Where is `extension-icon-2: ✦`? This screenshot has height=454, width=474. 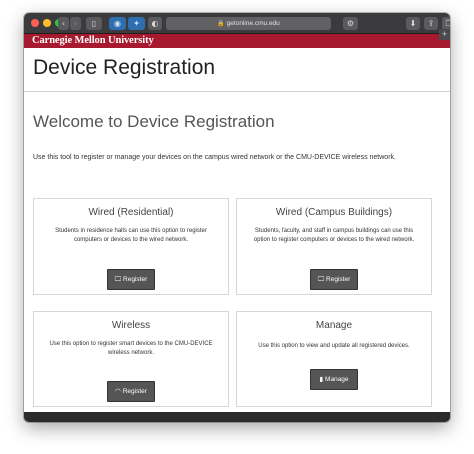 extension-icon-2: ✦ is located at coordinates (136, 23).